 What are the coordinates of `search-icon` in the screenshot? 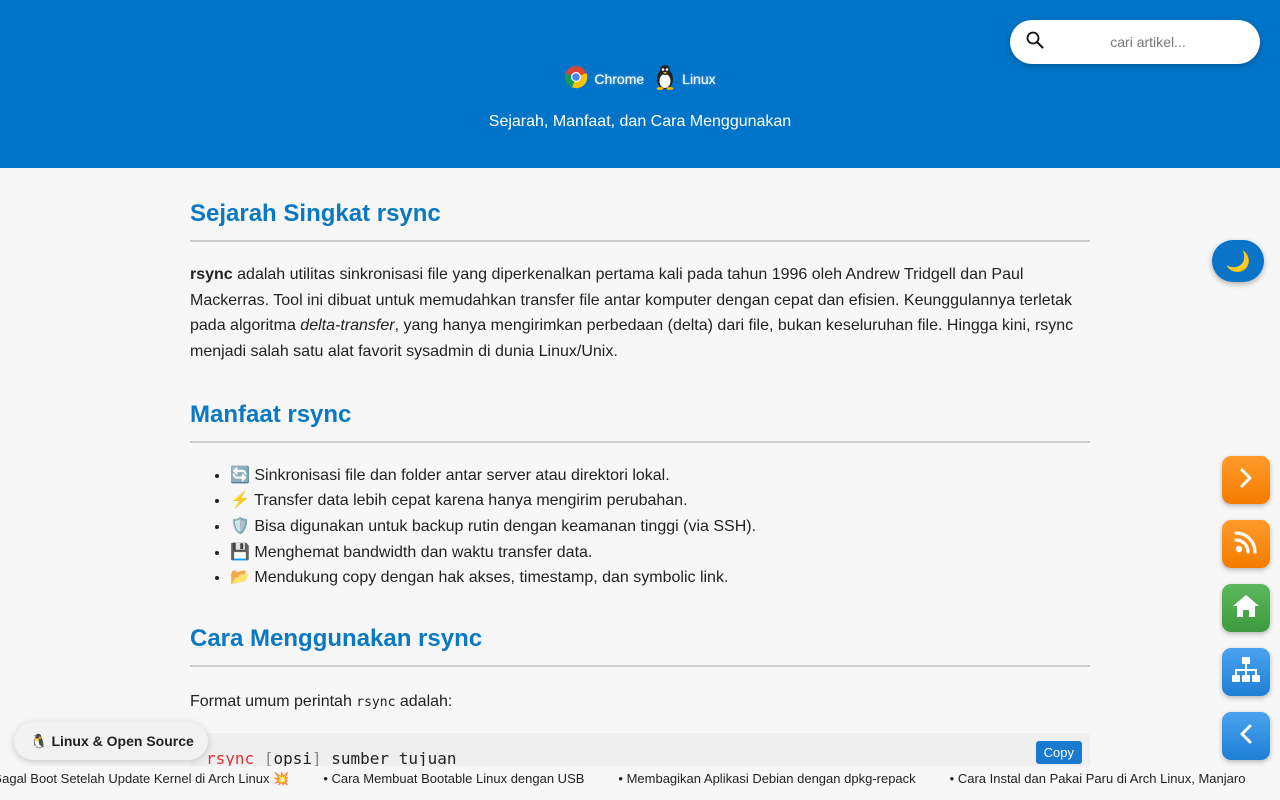 It's located at (1035, 42).